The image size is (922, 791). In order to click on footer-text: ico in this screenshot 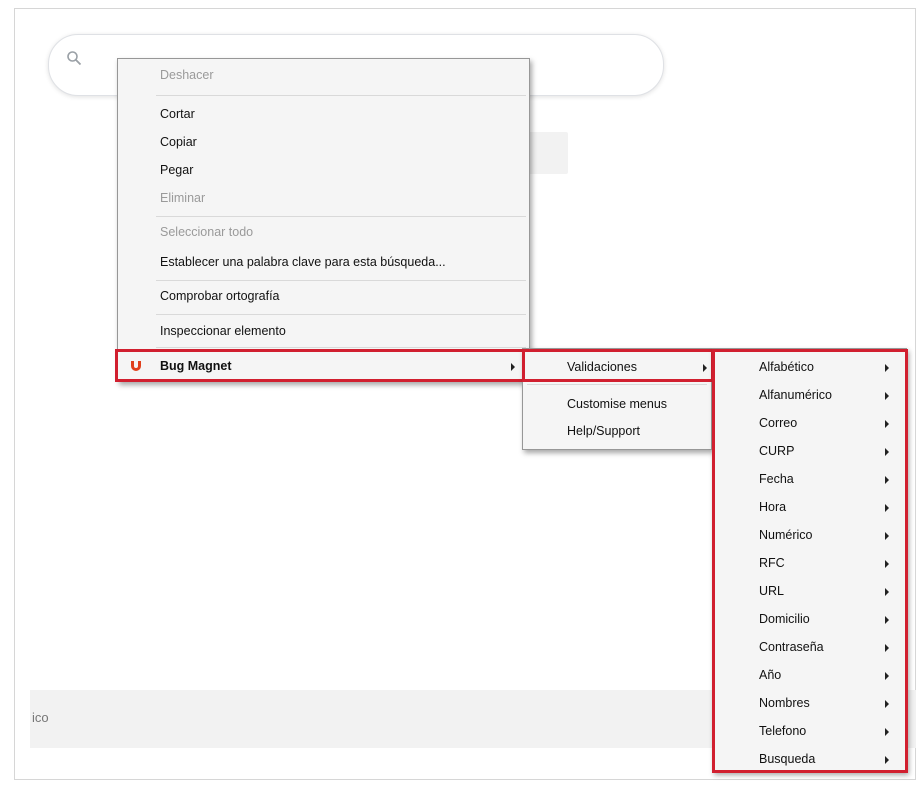, I will do `click(40, 717)`.